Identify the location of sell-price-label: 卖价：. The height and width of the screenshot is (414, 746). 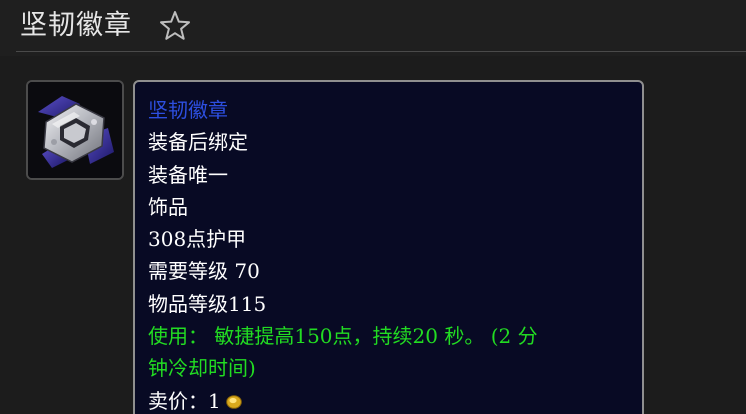
(178, 400).